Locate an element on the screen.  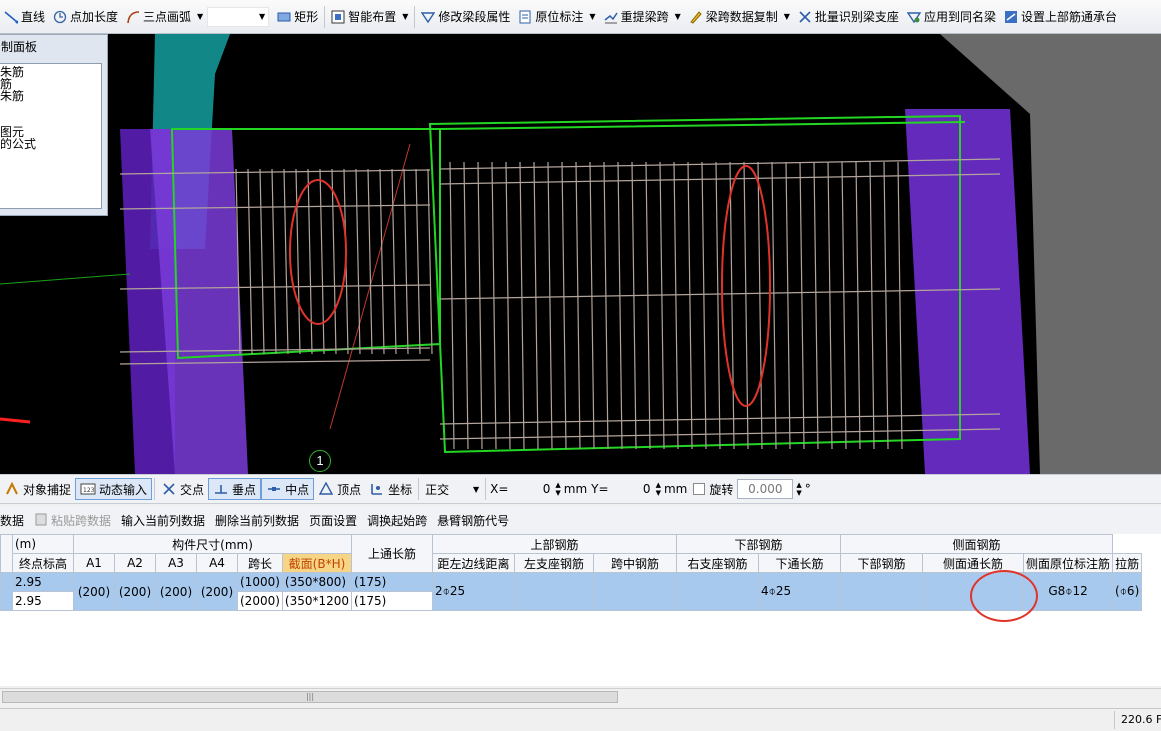
y-spinner: ▲ ▼ is located at coordinates (658, 489).